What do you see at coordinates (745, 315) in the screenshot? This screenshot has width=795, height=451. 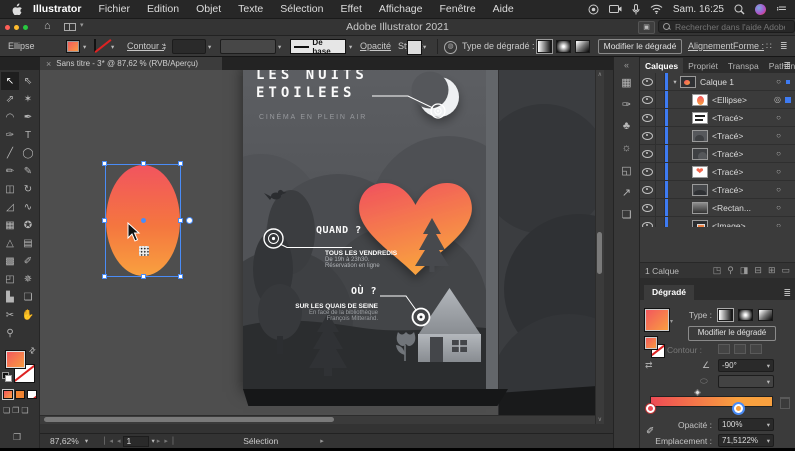 I see `radial-gradient-button` at bounding box center [745, 315].